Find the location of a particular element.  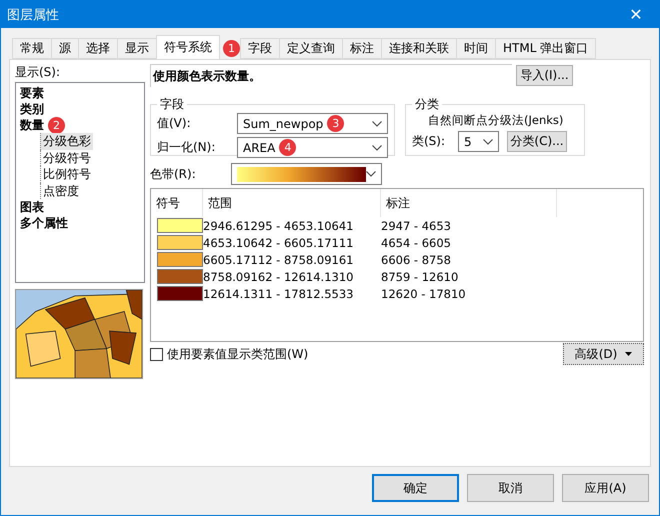

advanced-button: 高级(D) is located at coordinates (603, 354).